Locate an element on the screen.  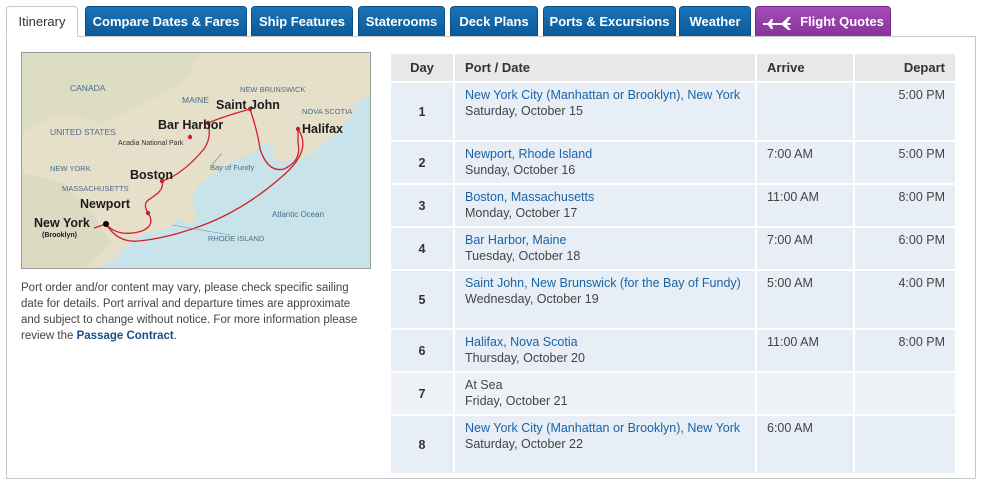
map-label-atlantic-ocean: Atlantic Ocean is located at coordinates (298, 214).